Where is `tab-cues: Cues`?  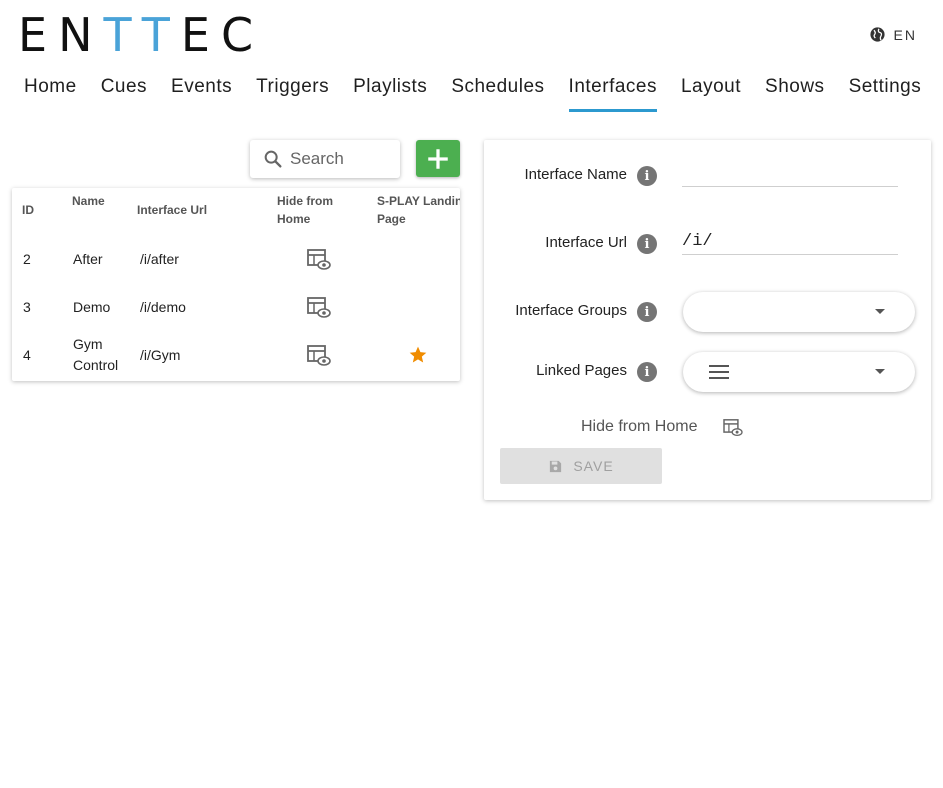
tab-cues: Cues is located at coordinates (124, 94).